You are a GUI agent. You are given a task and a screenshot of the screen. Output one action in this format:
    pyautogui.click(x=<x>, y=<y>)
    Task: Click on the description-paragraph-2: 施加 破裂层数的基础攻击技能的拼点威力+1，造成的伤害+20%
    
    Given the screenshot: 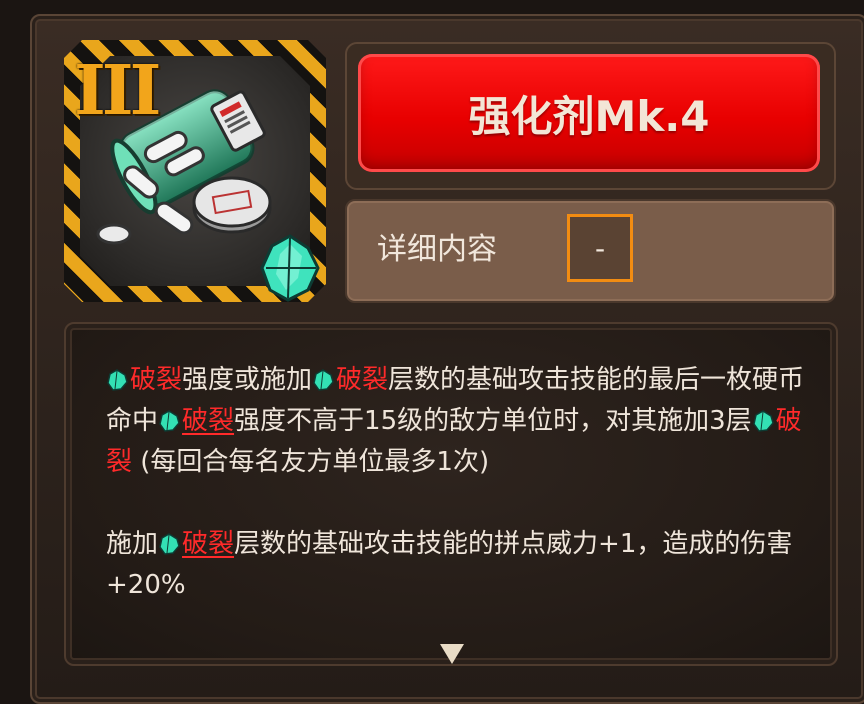 What is the action you would take?
    pyautogui.click(x=459, y=565)
    